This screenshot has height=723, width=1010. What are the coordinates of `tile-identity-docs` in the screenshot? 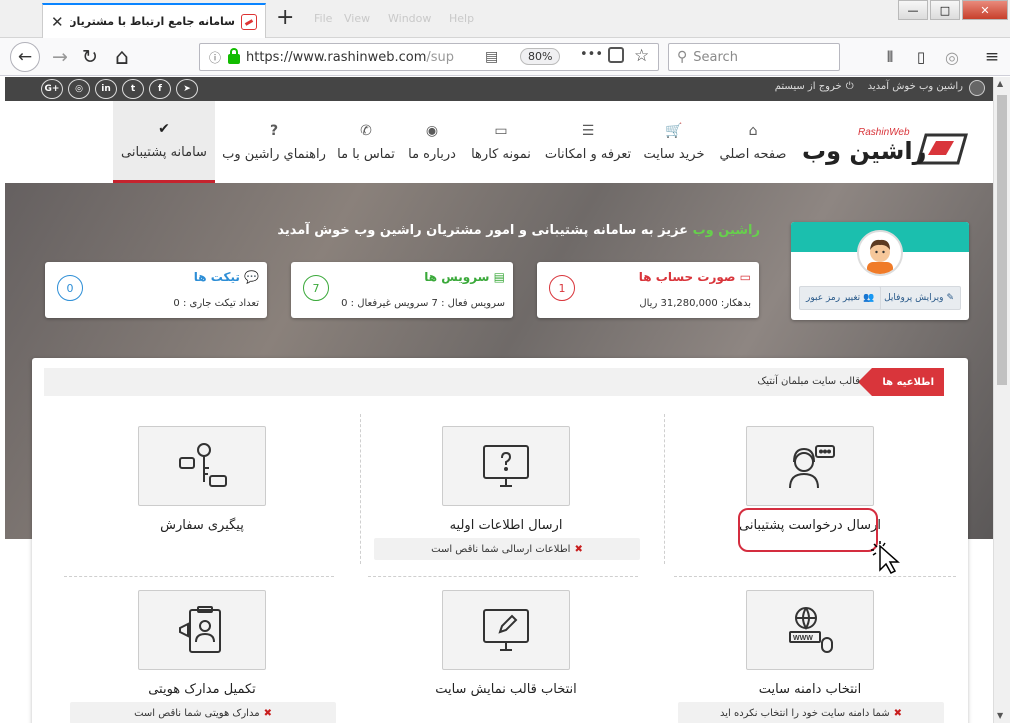 It's located at (202, 630).